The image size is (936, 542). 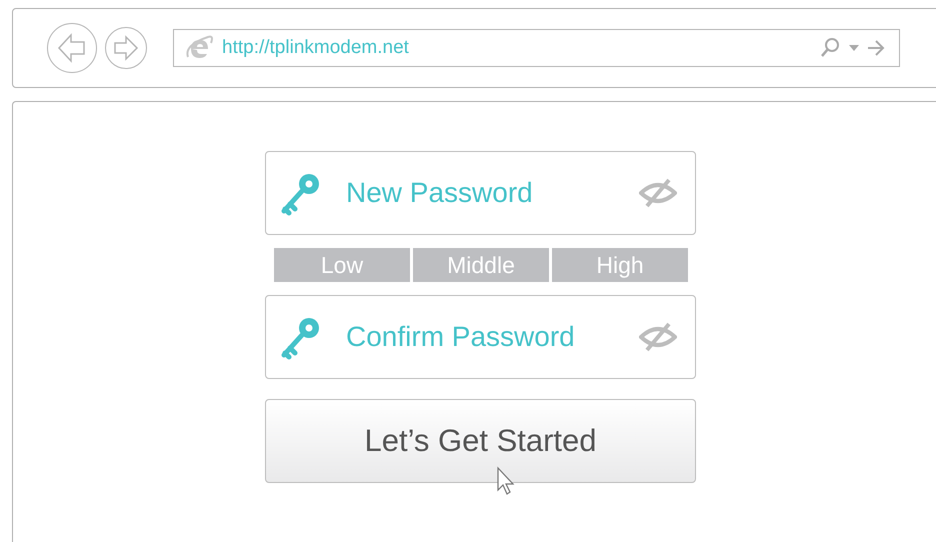 I want to click on right-arrow-icon, so click(x=126, y=48).